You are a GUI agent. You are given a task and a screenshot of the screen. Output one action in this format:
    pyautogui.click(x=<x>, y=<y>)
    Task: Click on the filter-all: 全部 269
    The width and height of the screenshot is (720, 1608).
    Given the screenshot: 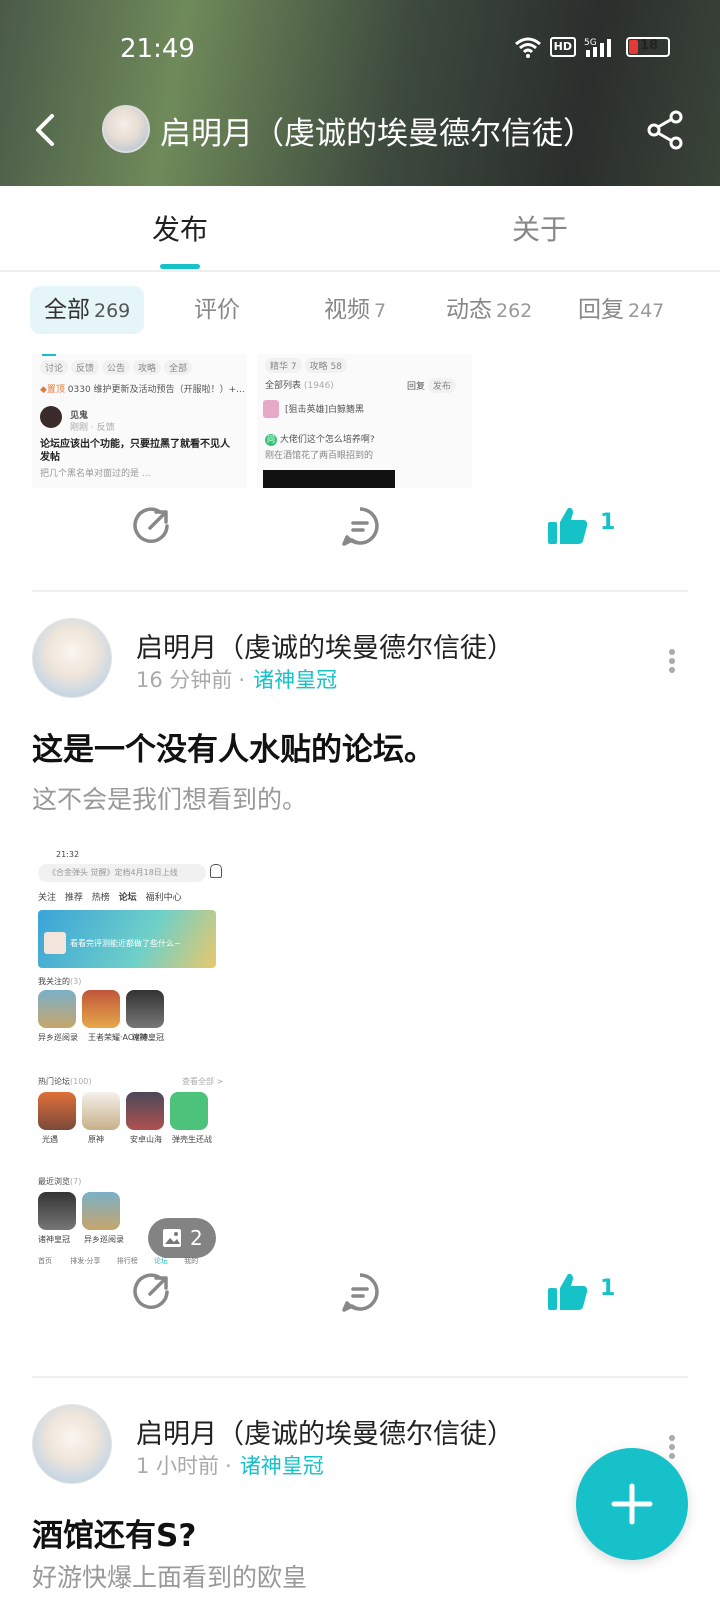 What is the action you would take?
    pyautogui.click(x=87, y=310)
    